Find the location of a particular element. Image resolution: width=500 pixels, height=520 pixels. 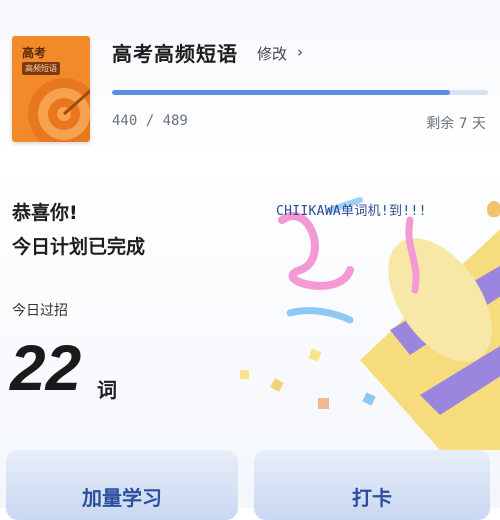

add-study-button: 加量学习 is located at coordinates (122, 485).